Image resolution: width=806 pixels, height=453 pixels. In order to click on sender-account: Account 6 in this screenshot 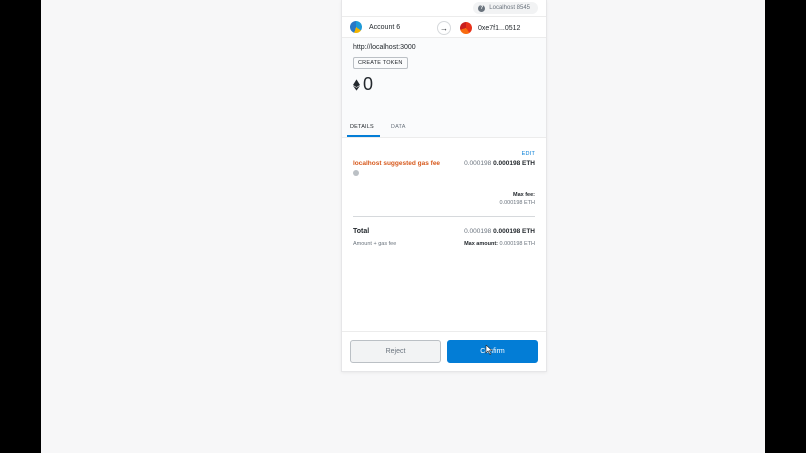, I will do `click(386, 27)`.